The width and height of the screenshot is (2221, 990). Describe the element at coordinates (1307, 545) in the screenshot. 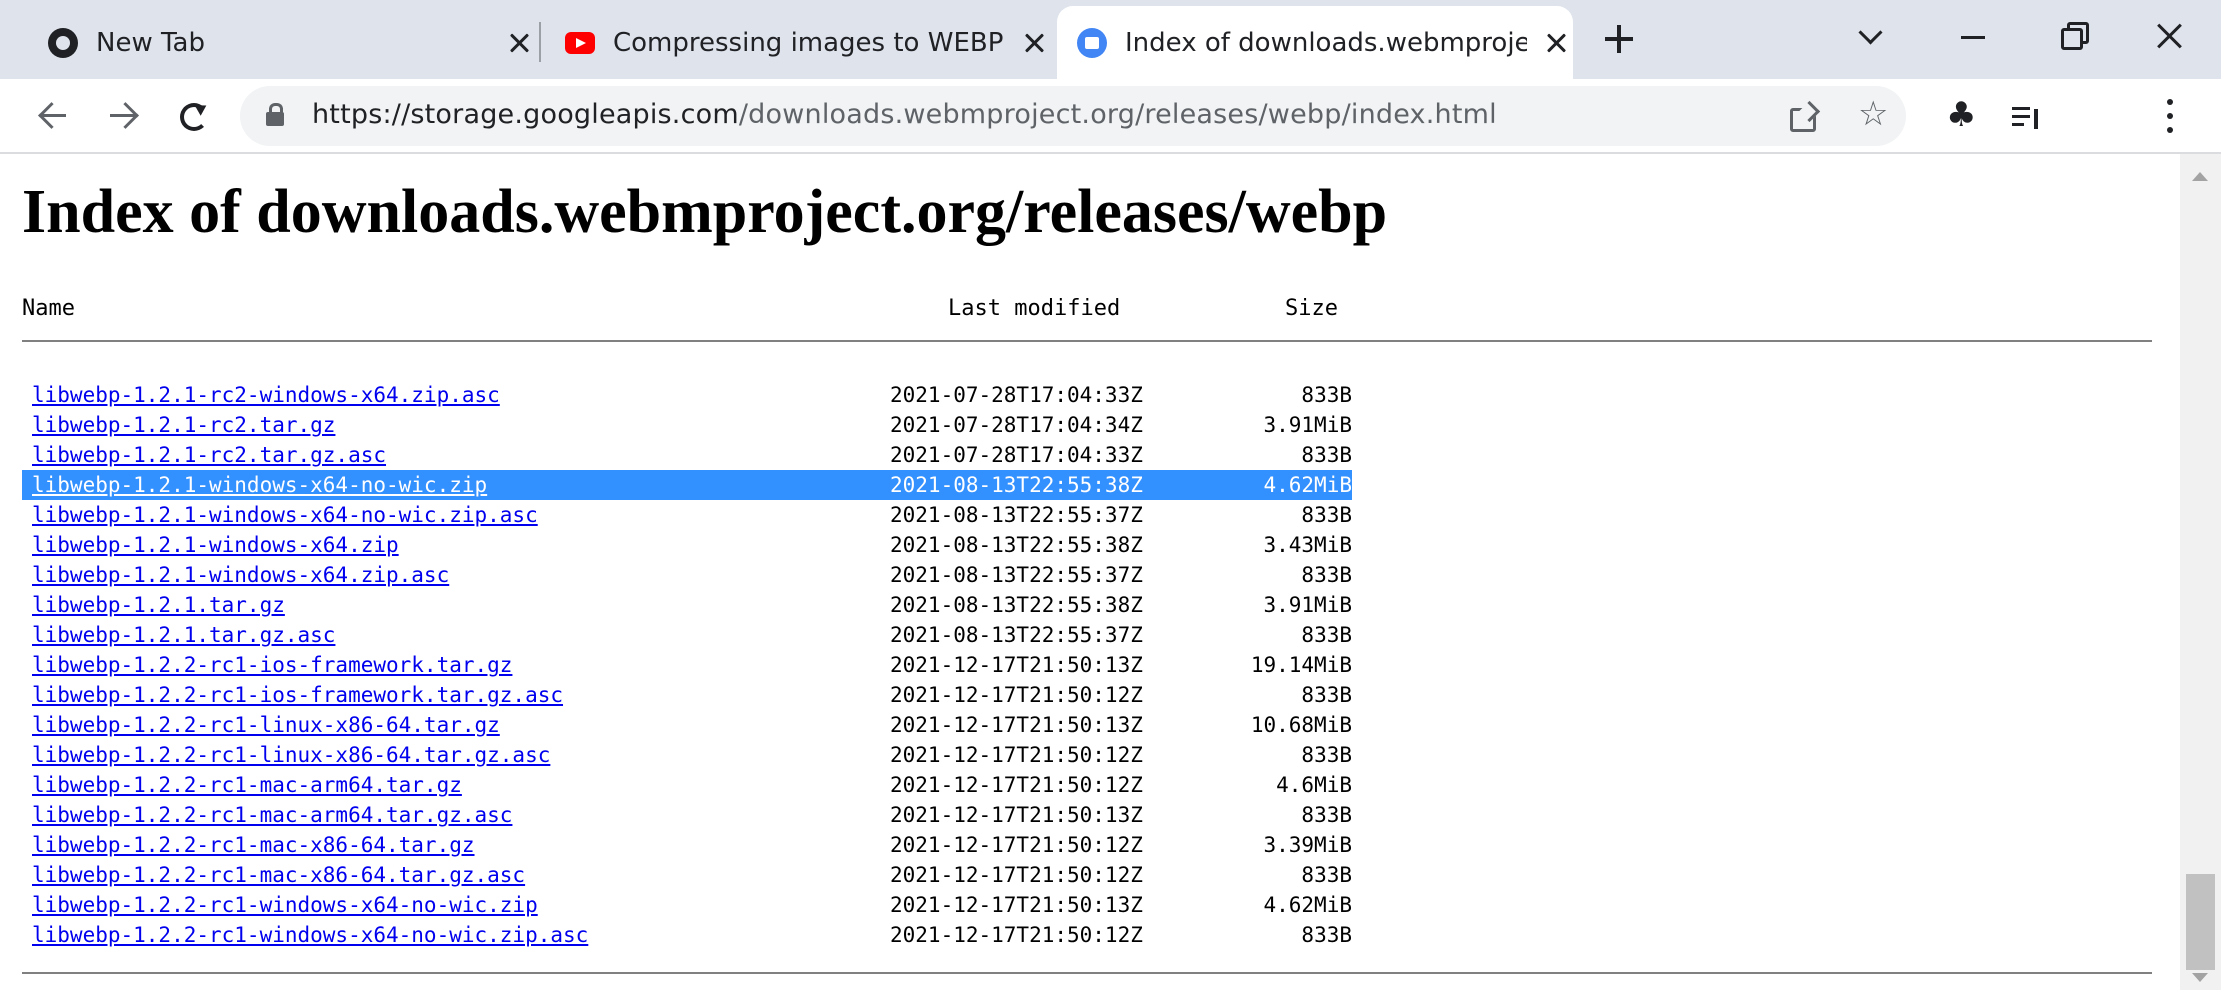

I see `size-cell: 3.43MiB` at that location.